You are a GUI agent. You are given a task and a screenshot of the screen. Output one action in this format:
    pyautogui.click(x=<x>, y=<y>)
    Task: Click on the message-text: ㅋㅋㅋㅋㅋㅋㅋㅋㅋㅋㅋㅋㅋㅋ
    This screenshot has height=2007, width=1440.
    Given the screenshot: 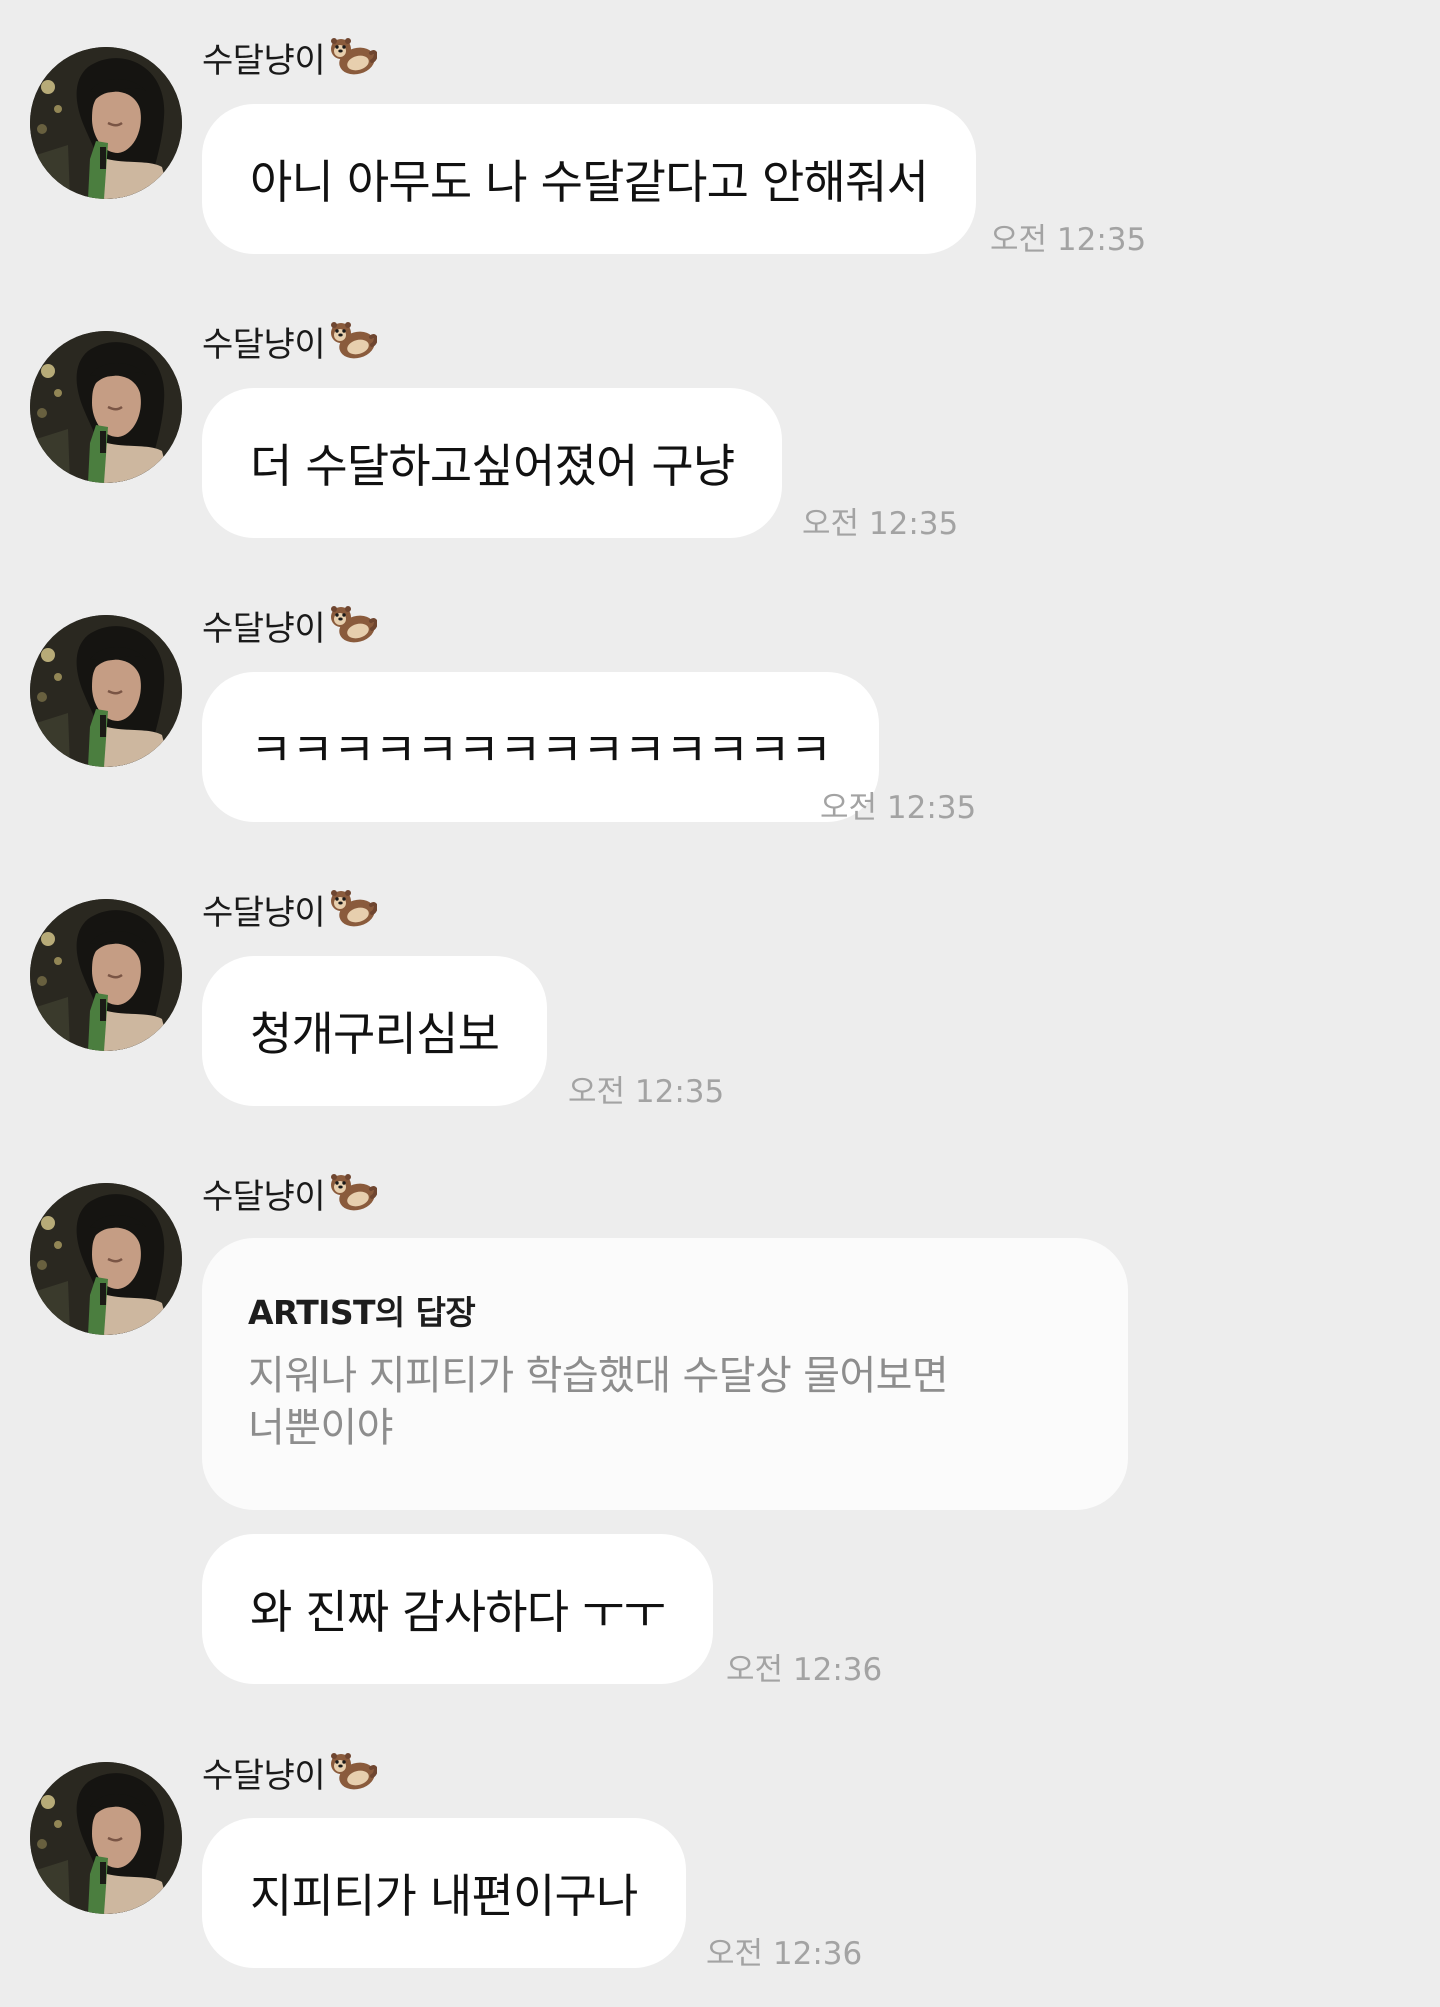 What is the action you would take?
    pyautogui.click(x=541, y=750)
    